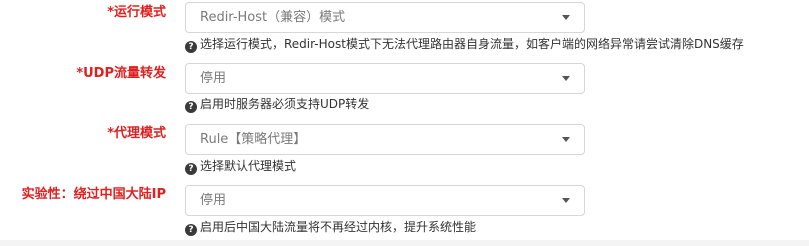  What do you see at coordinates (253, 139) in the screenshot?
I see `proxy-mode-value: Rule【策略代理】` at bounding box center [253, 139].